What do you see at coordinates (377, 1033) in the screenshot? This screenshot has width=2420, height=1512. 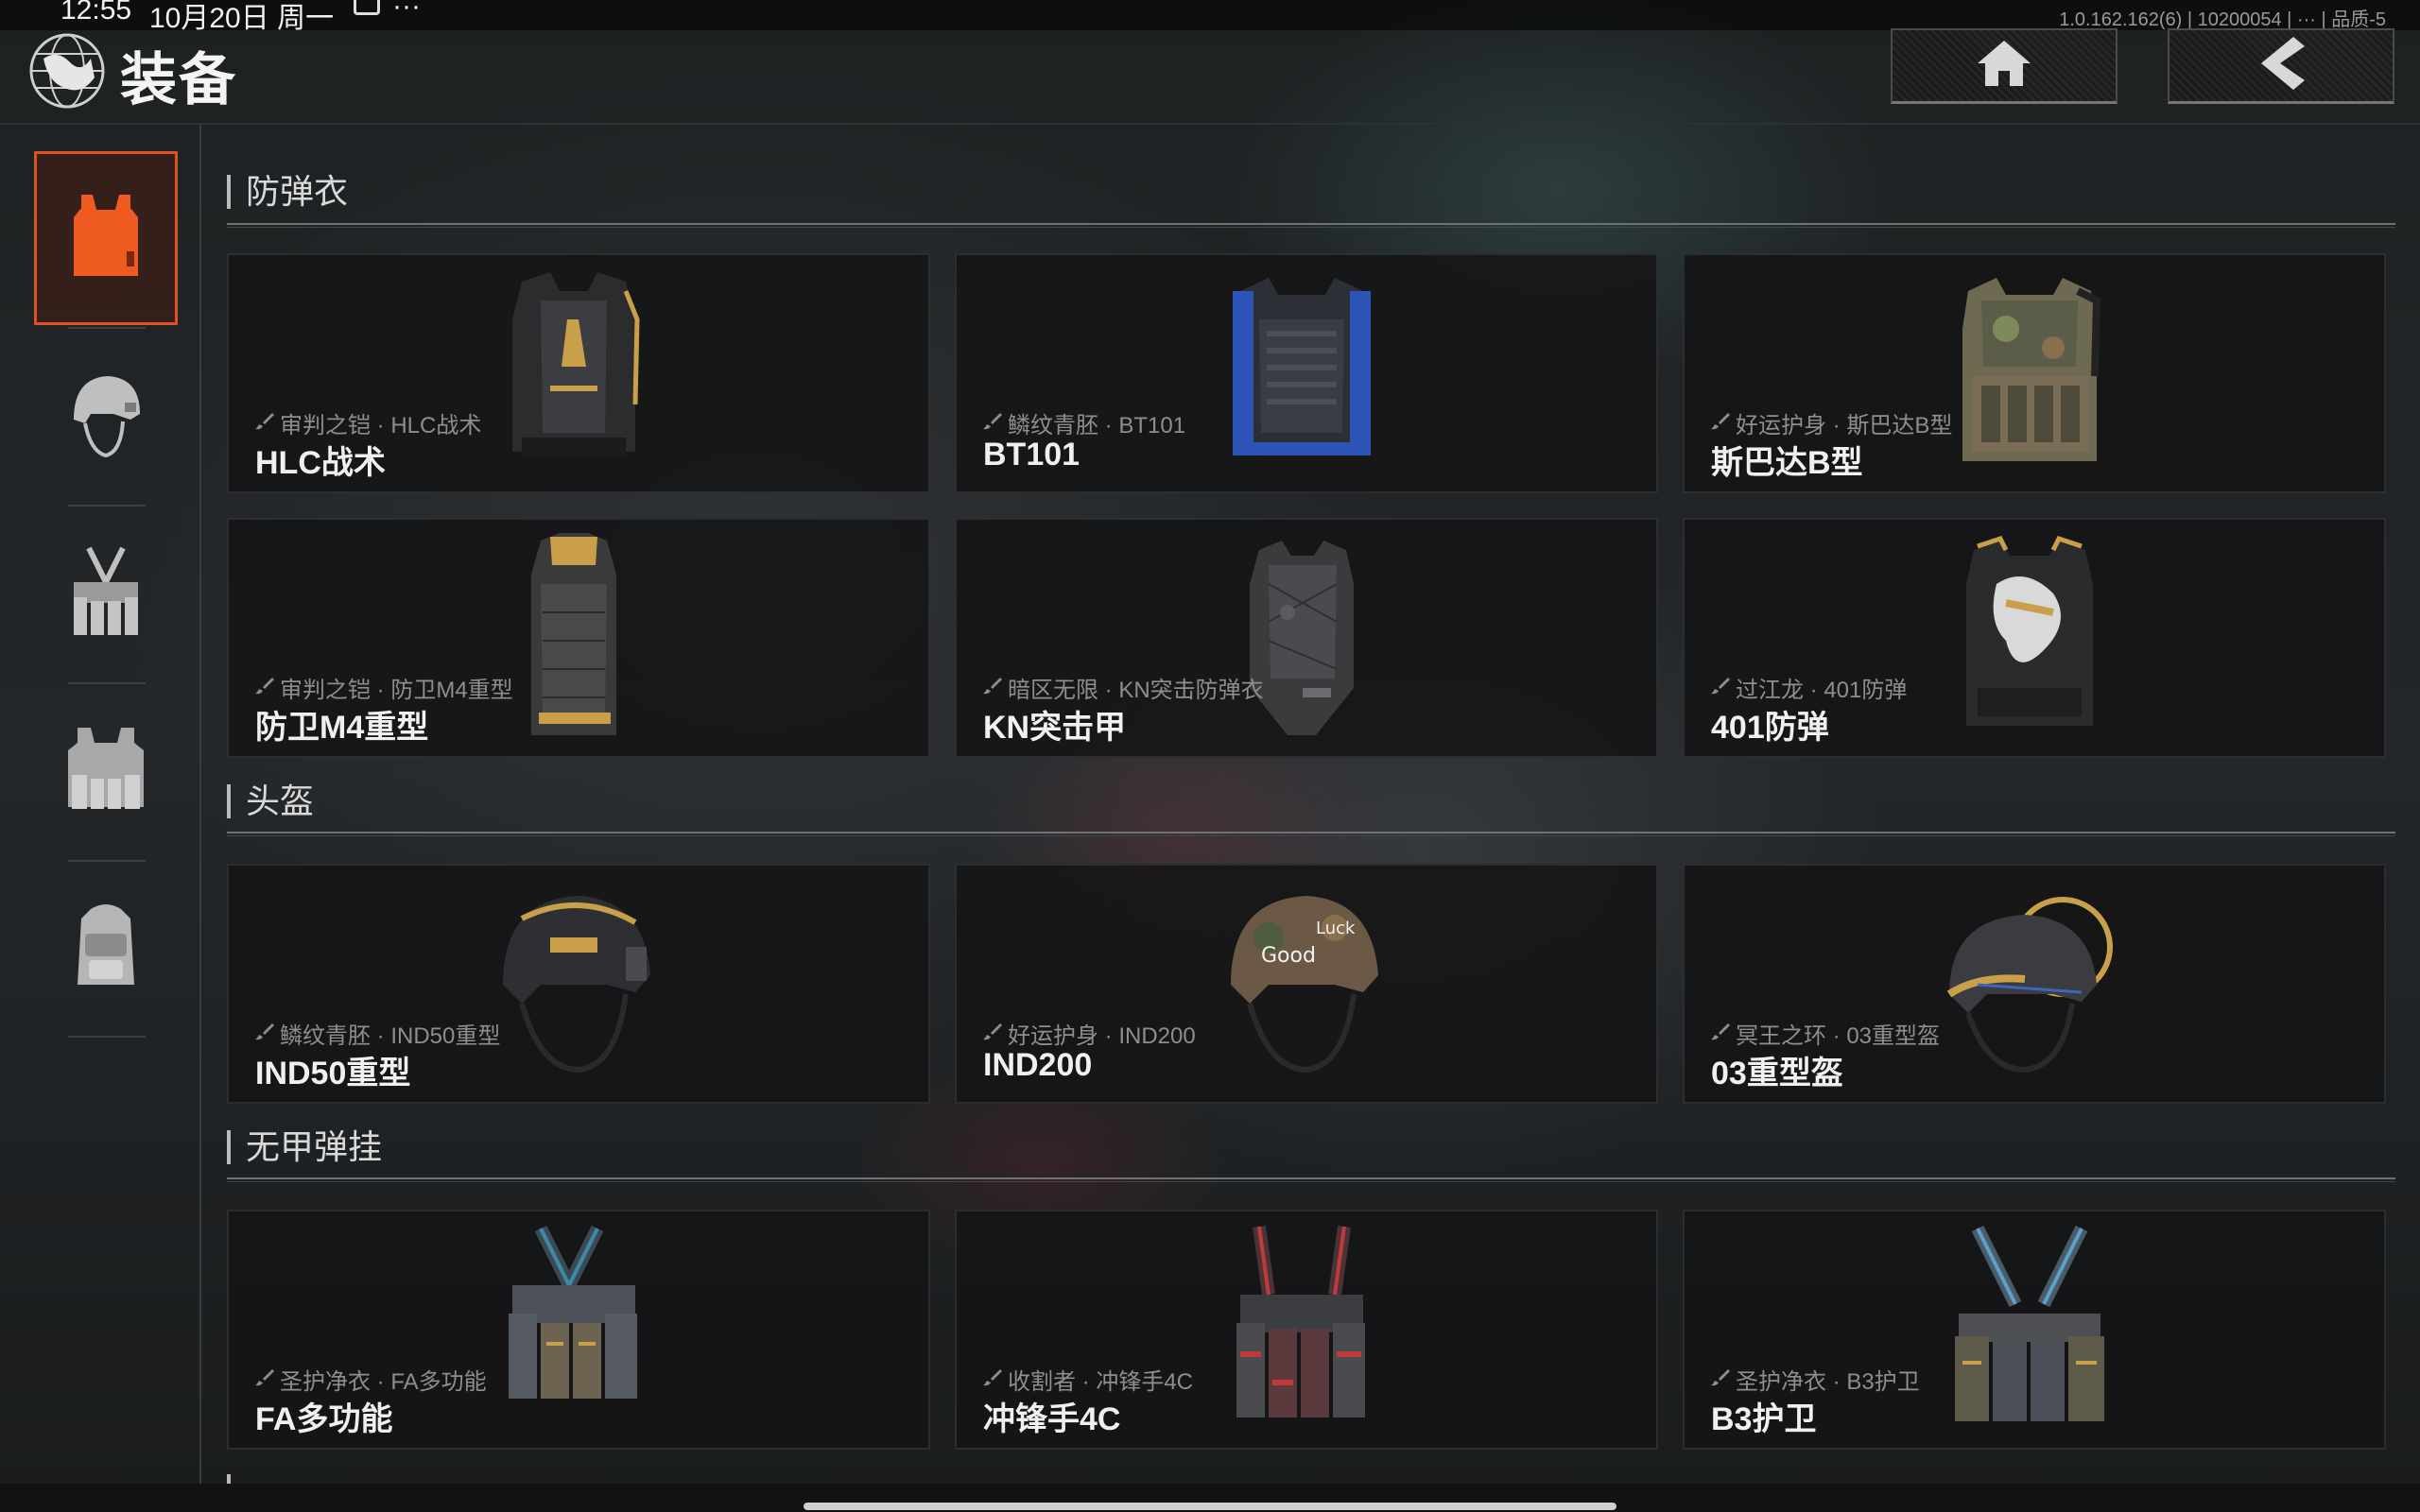 I see `skin-label: 鳞纹青胚 · IND50重型` at bounding box center [377, 1033].